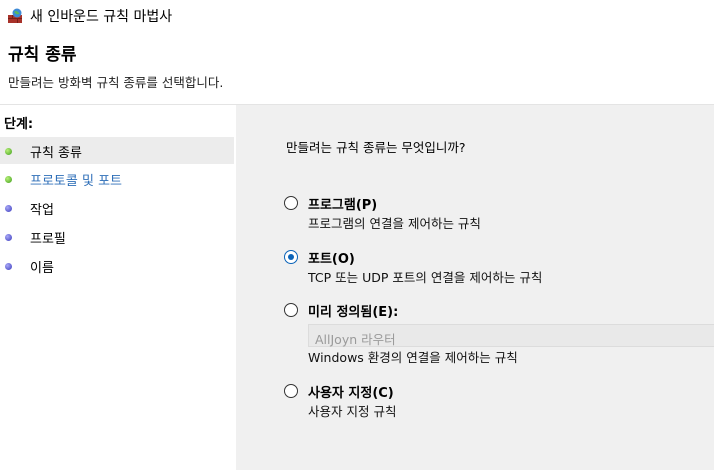  Describe the element at coordinates (331, 257) in the screenshot. I see `option-label: 포트(O)` at that location.